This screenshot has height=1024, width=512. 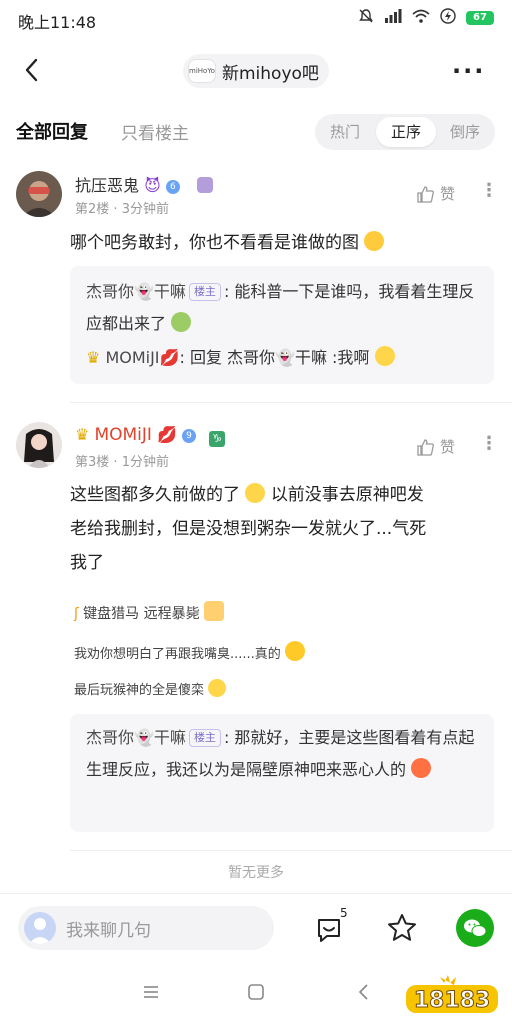 I want to click on signal-icon, so click(x=393, y=18).